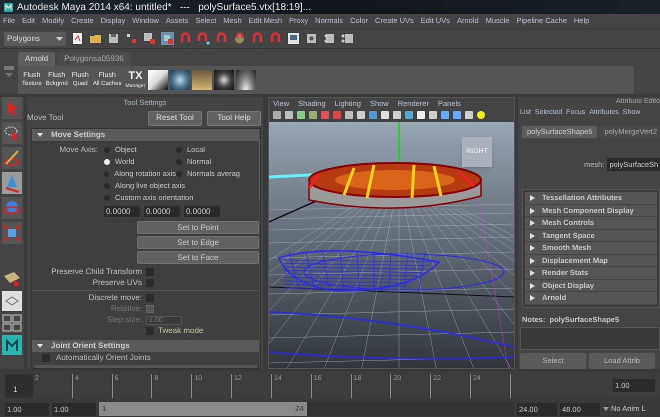 The width and height of the screenshot is (660, 417). Describe the element at coordinates (94, 59) in the screenshot. I see `shelf-tab: Polygonsa05936` at that location.